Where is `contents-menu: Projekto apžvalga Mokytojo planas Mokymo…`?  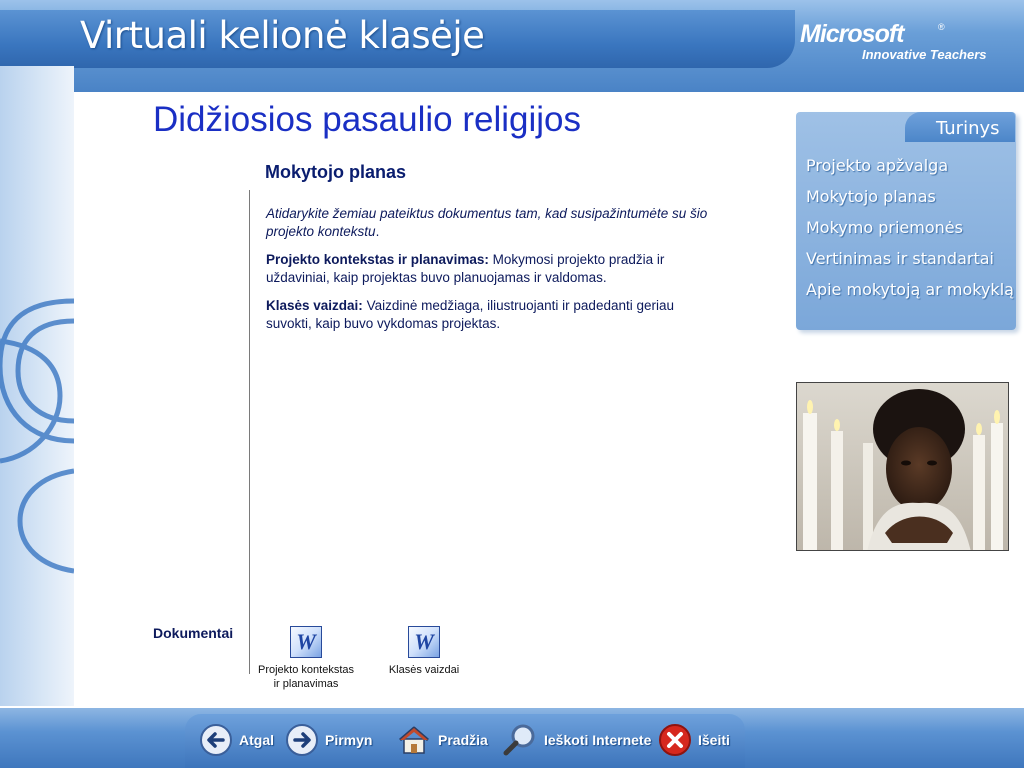
contents-menu: Projekto apžvalga Mokytojo planas Mokymo… is located at coordinates (910, 233).